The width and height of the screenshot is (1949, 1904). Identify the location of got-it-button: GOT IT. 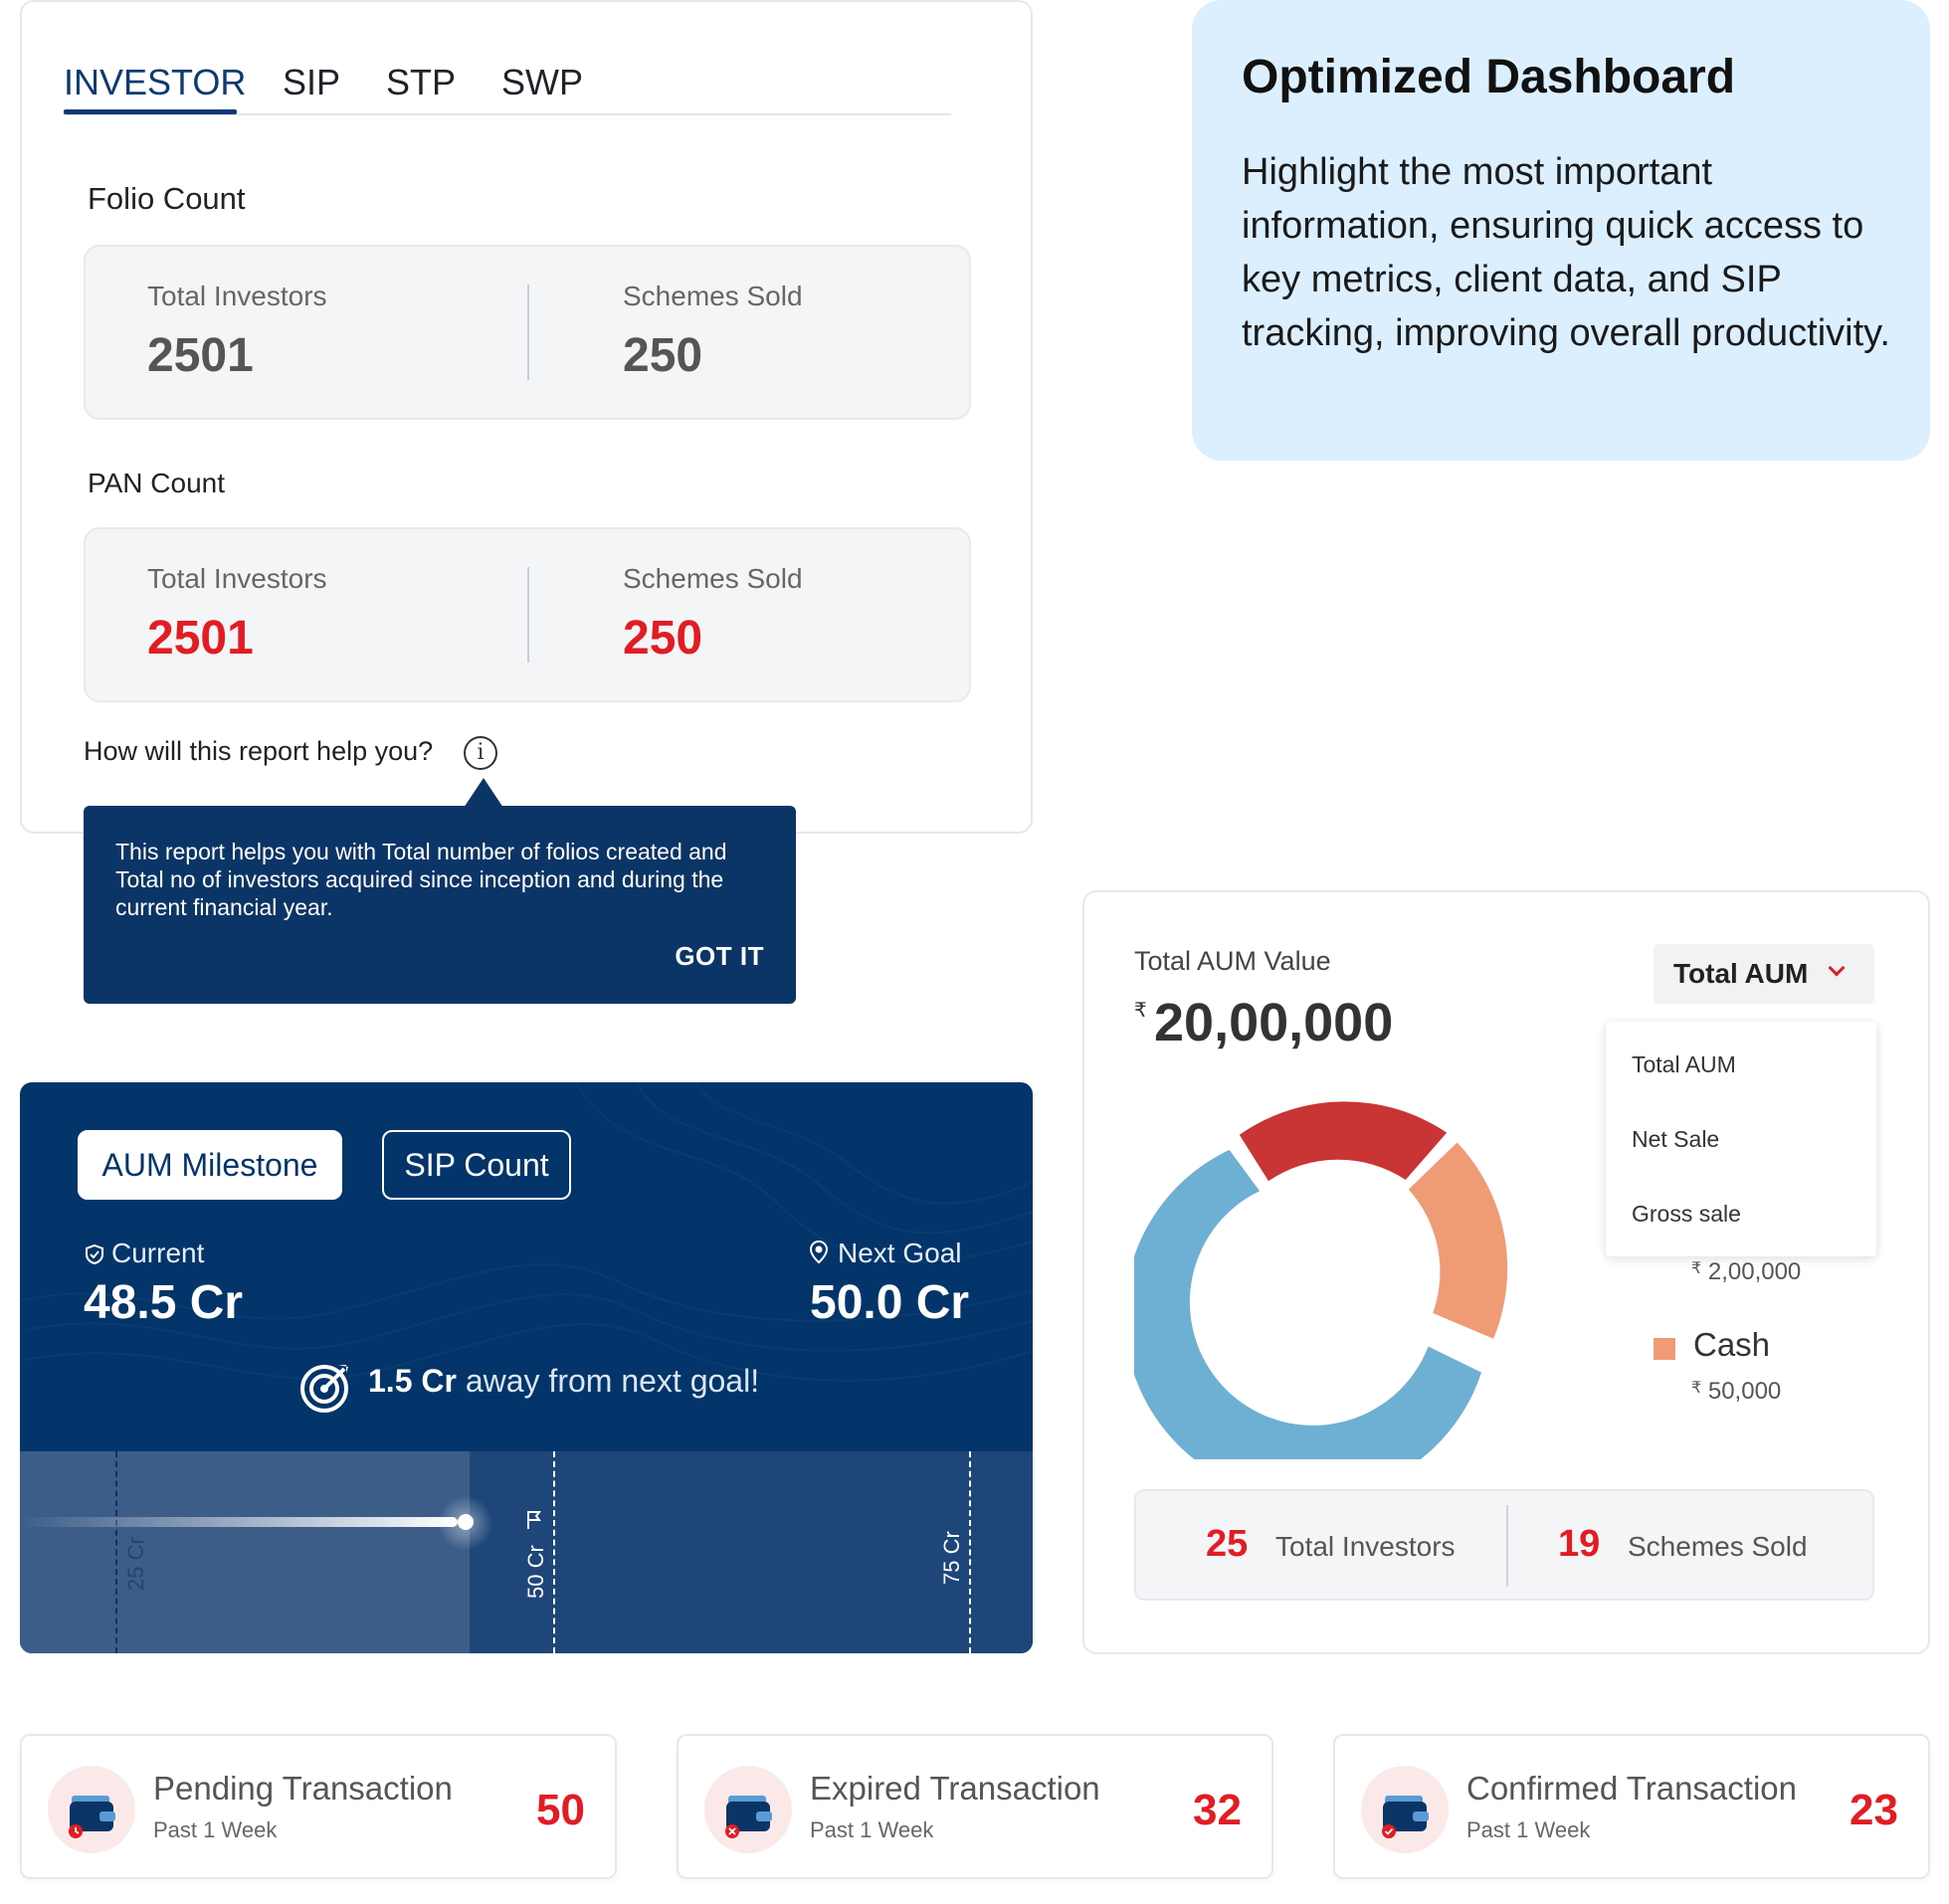
(719, 956).